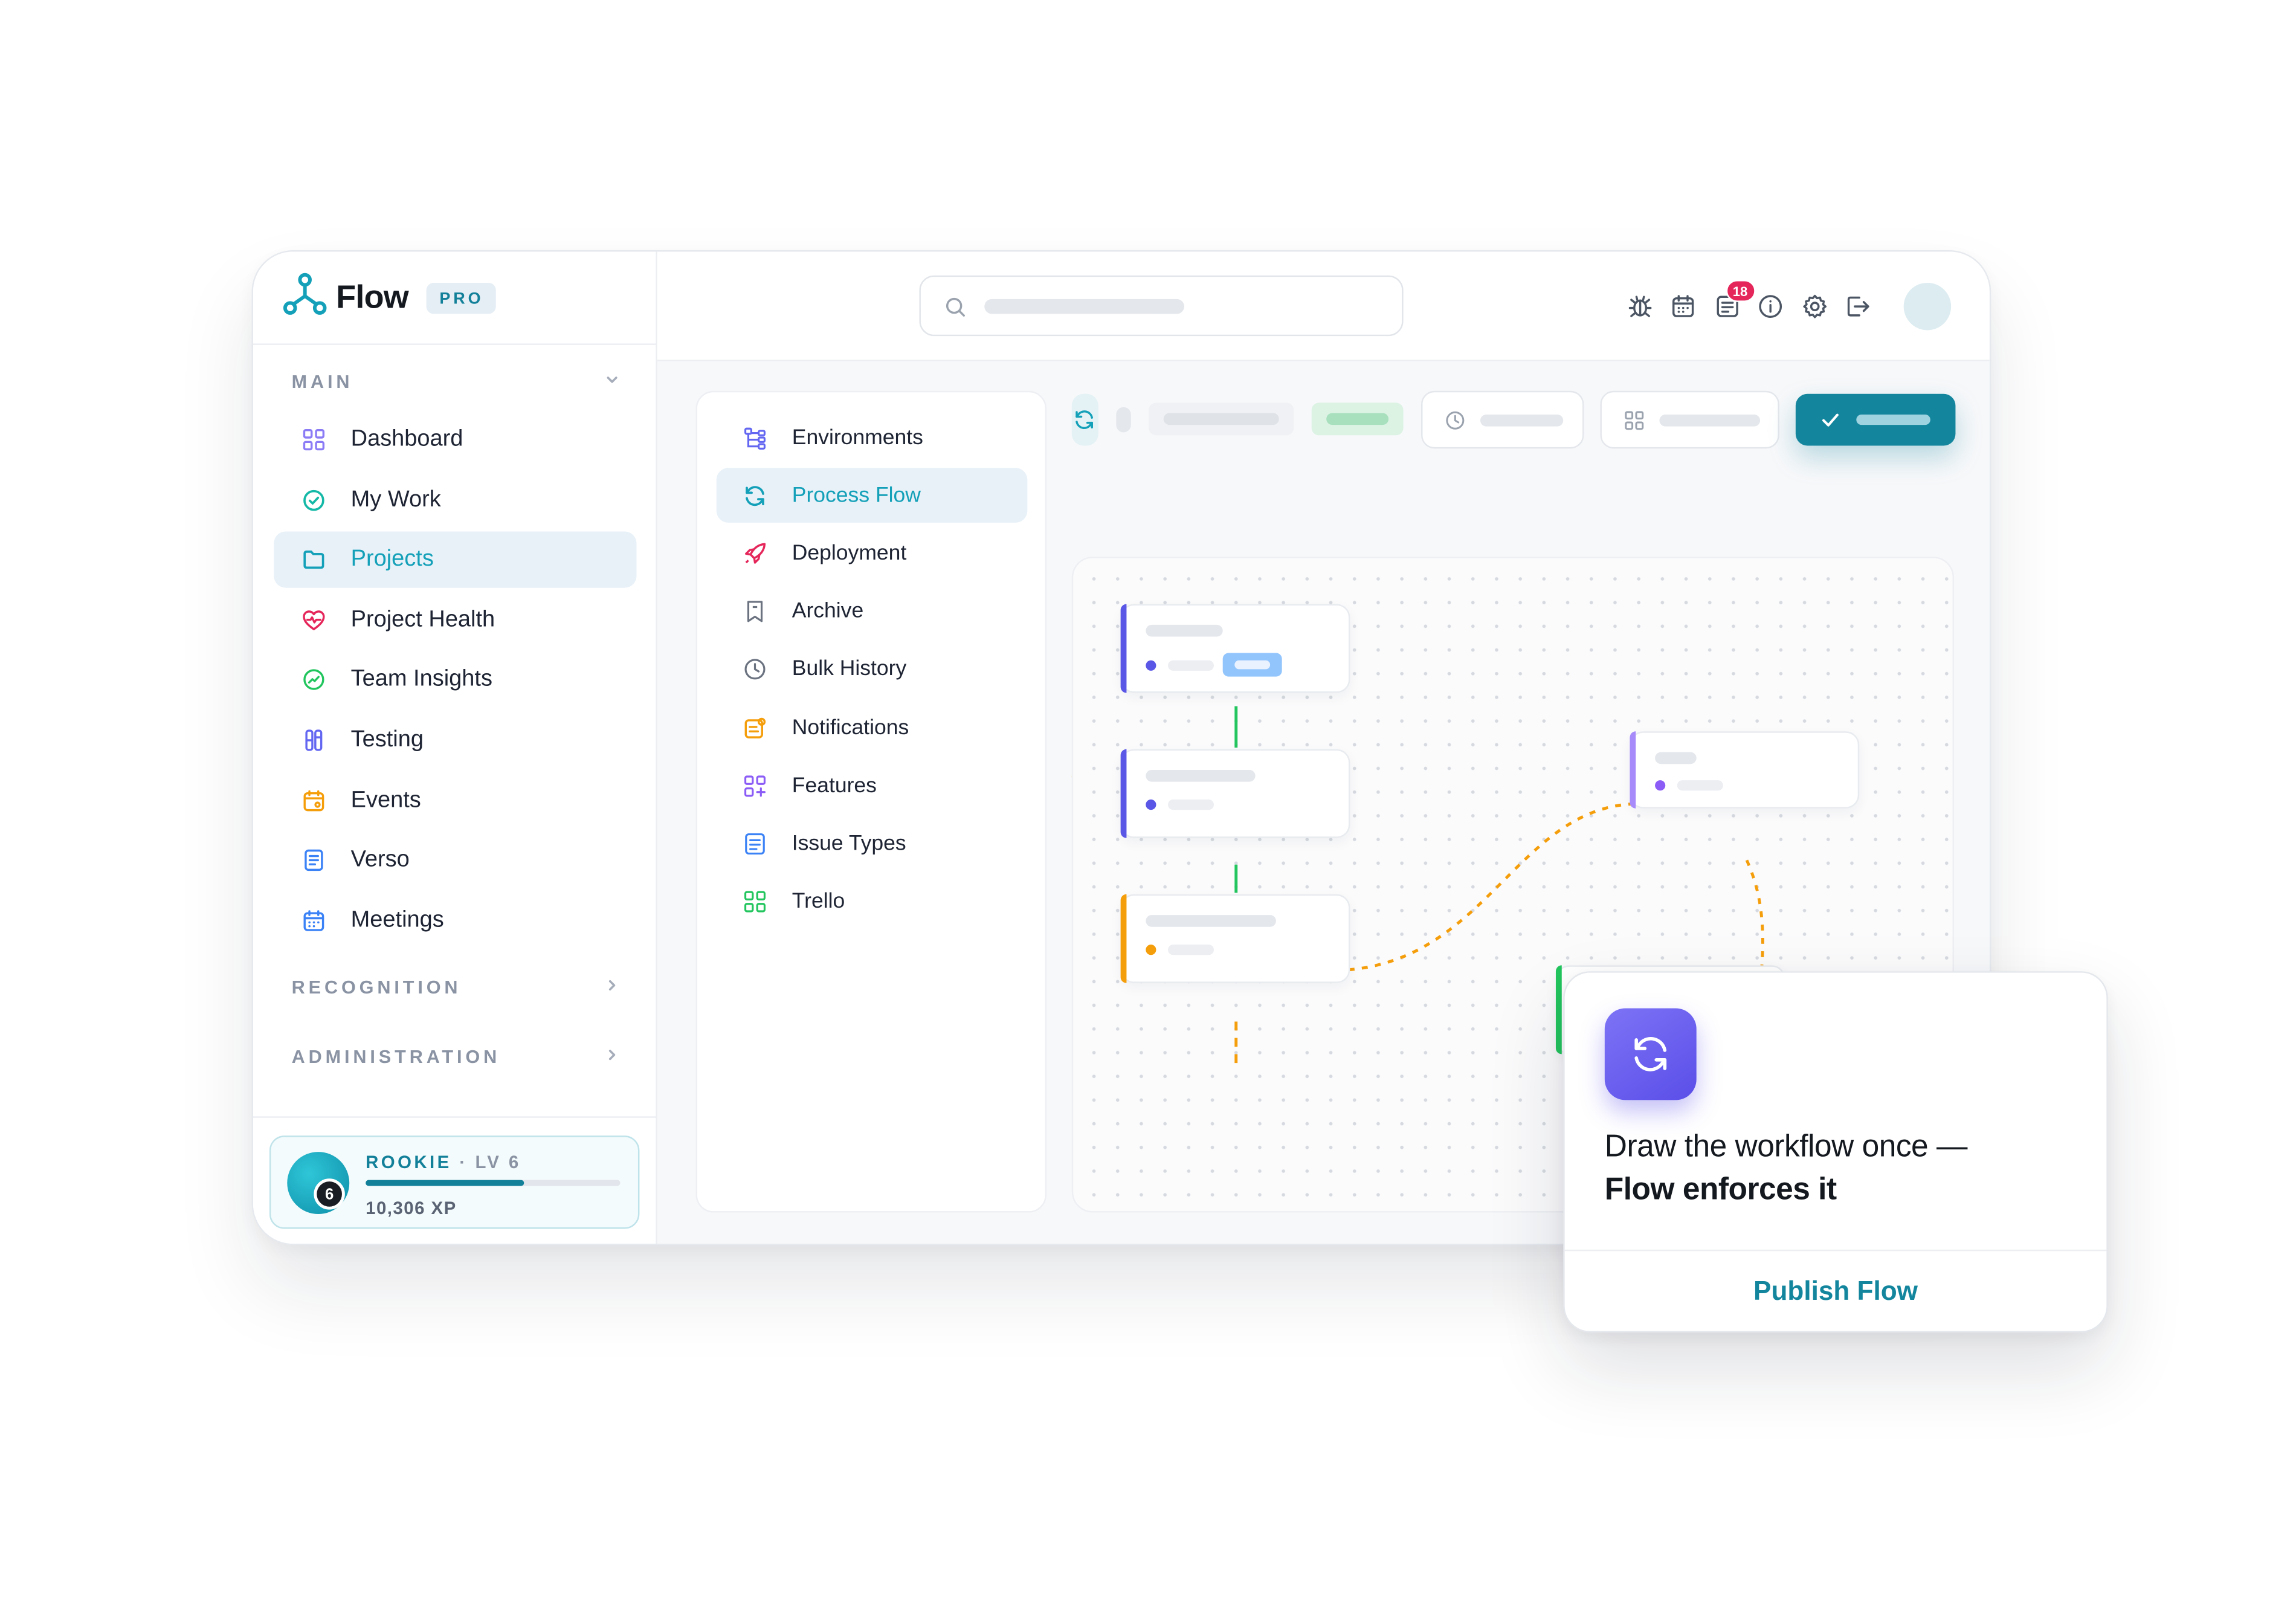 This screenshot has width=2296, height=1599. I want to click on notification-icon, so click(755, 728).